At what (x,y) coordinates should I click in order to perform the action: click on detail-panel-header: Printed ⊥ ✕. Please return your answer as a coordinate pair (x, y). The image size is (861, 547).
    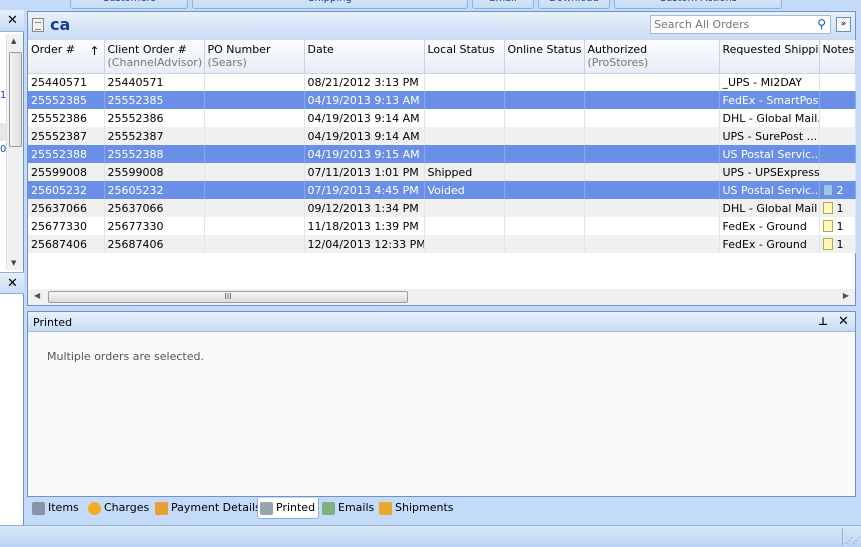
    Looking at the image, I should click on (441, 322).